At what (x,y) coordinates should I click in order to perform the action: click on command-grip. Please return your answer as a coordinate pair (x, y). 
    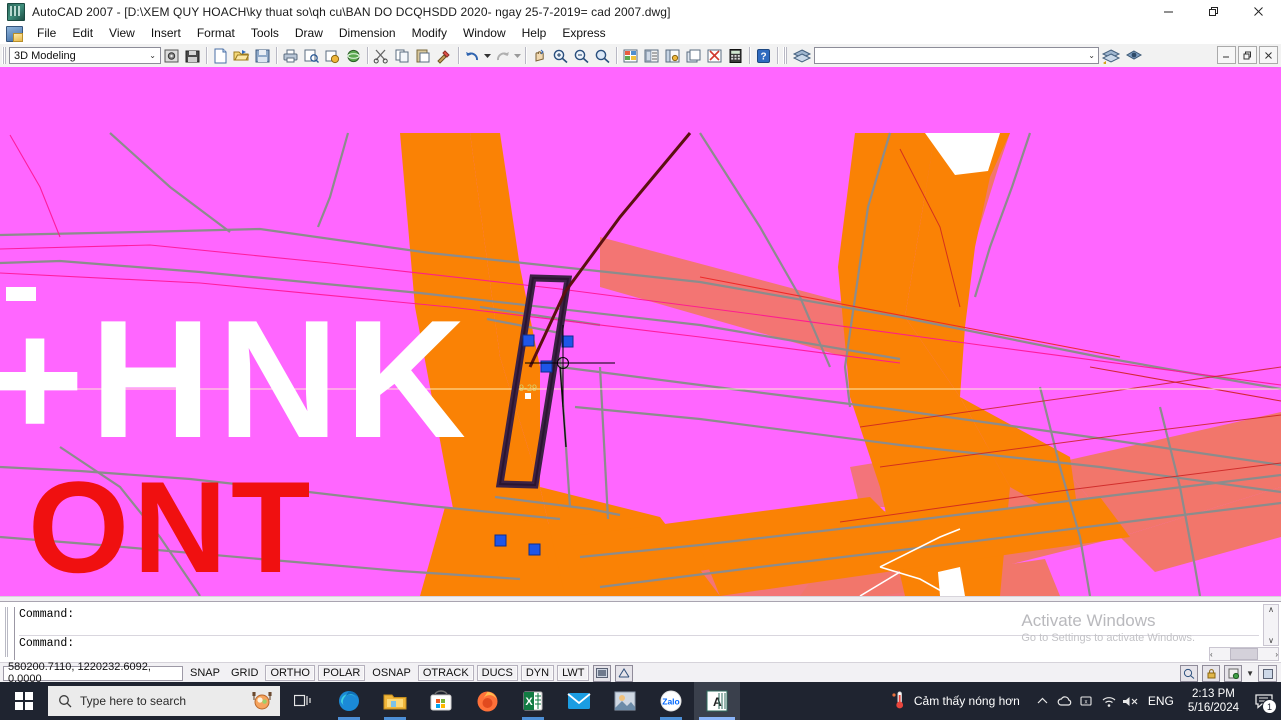
    Looking at the image, I should click on (6, 632).